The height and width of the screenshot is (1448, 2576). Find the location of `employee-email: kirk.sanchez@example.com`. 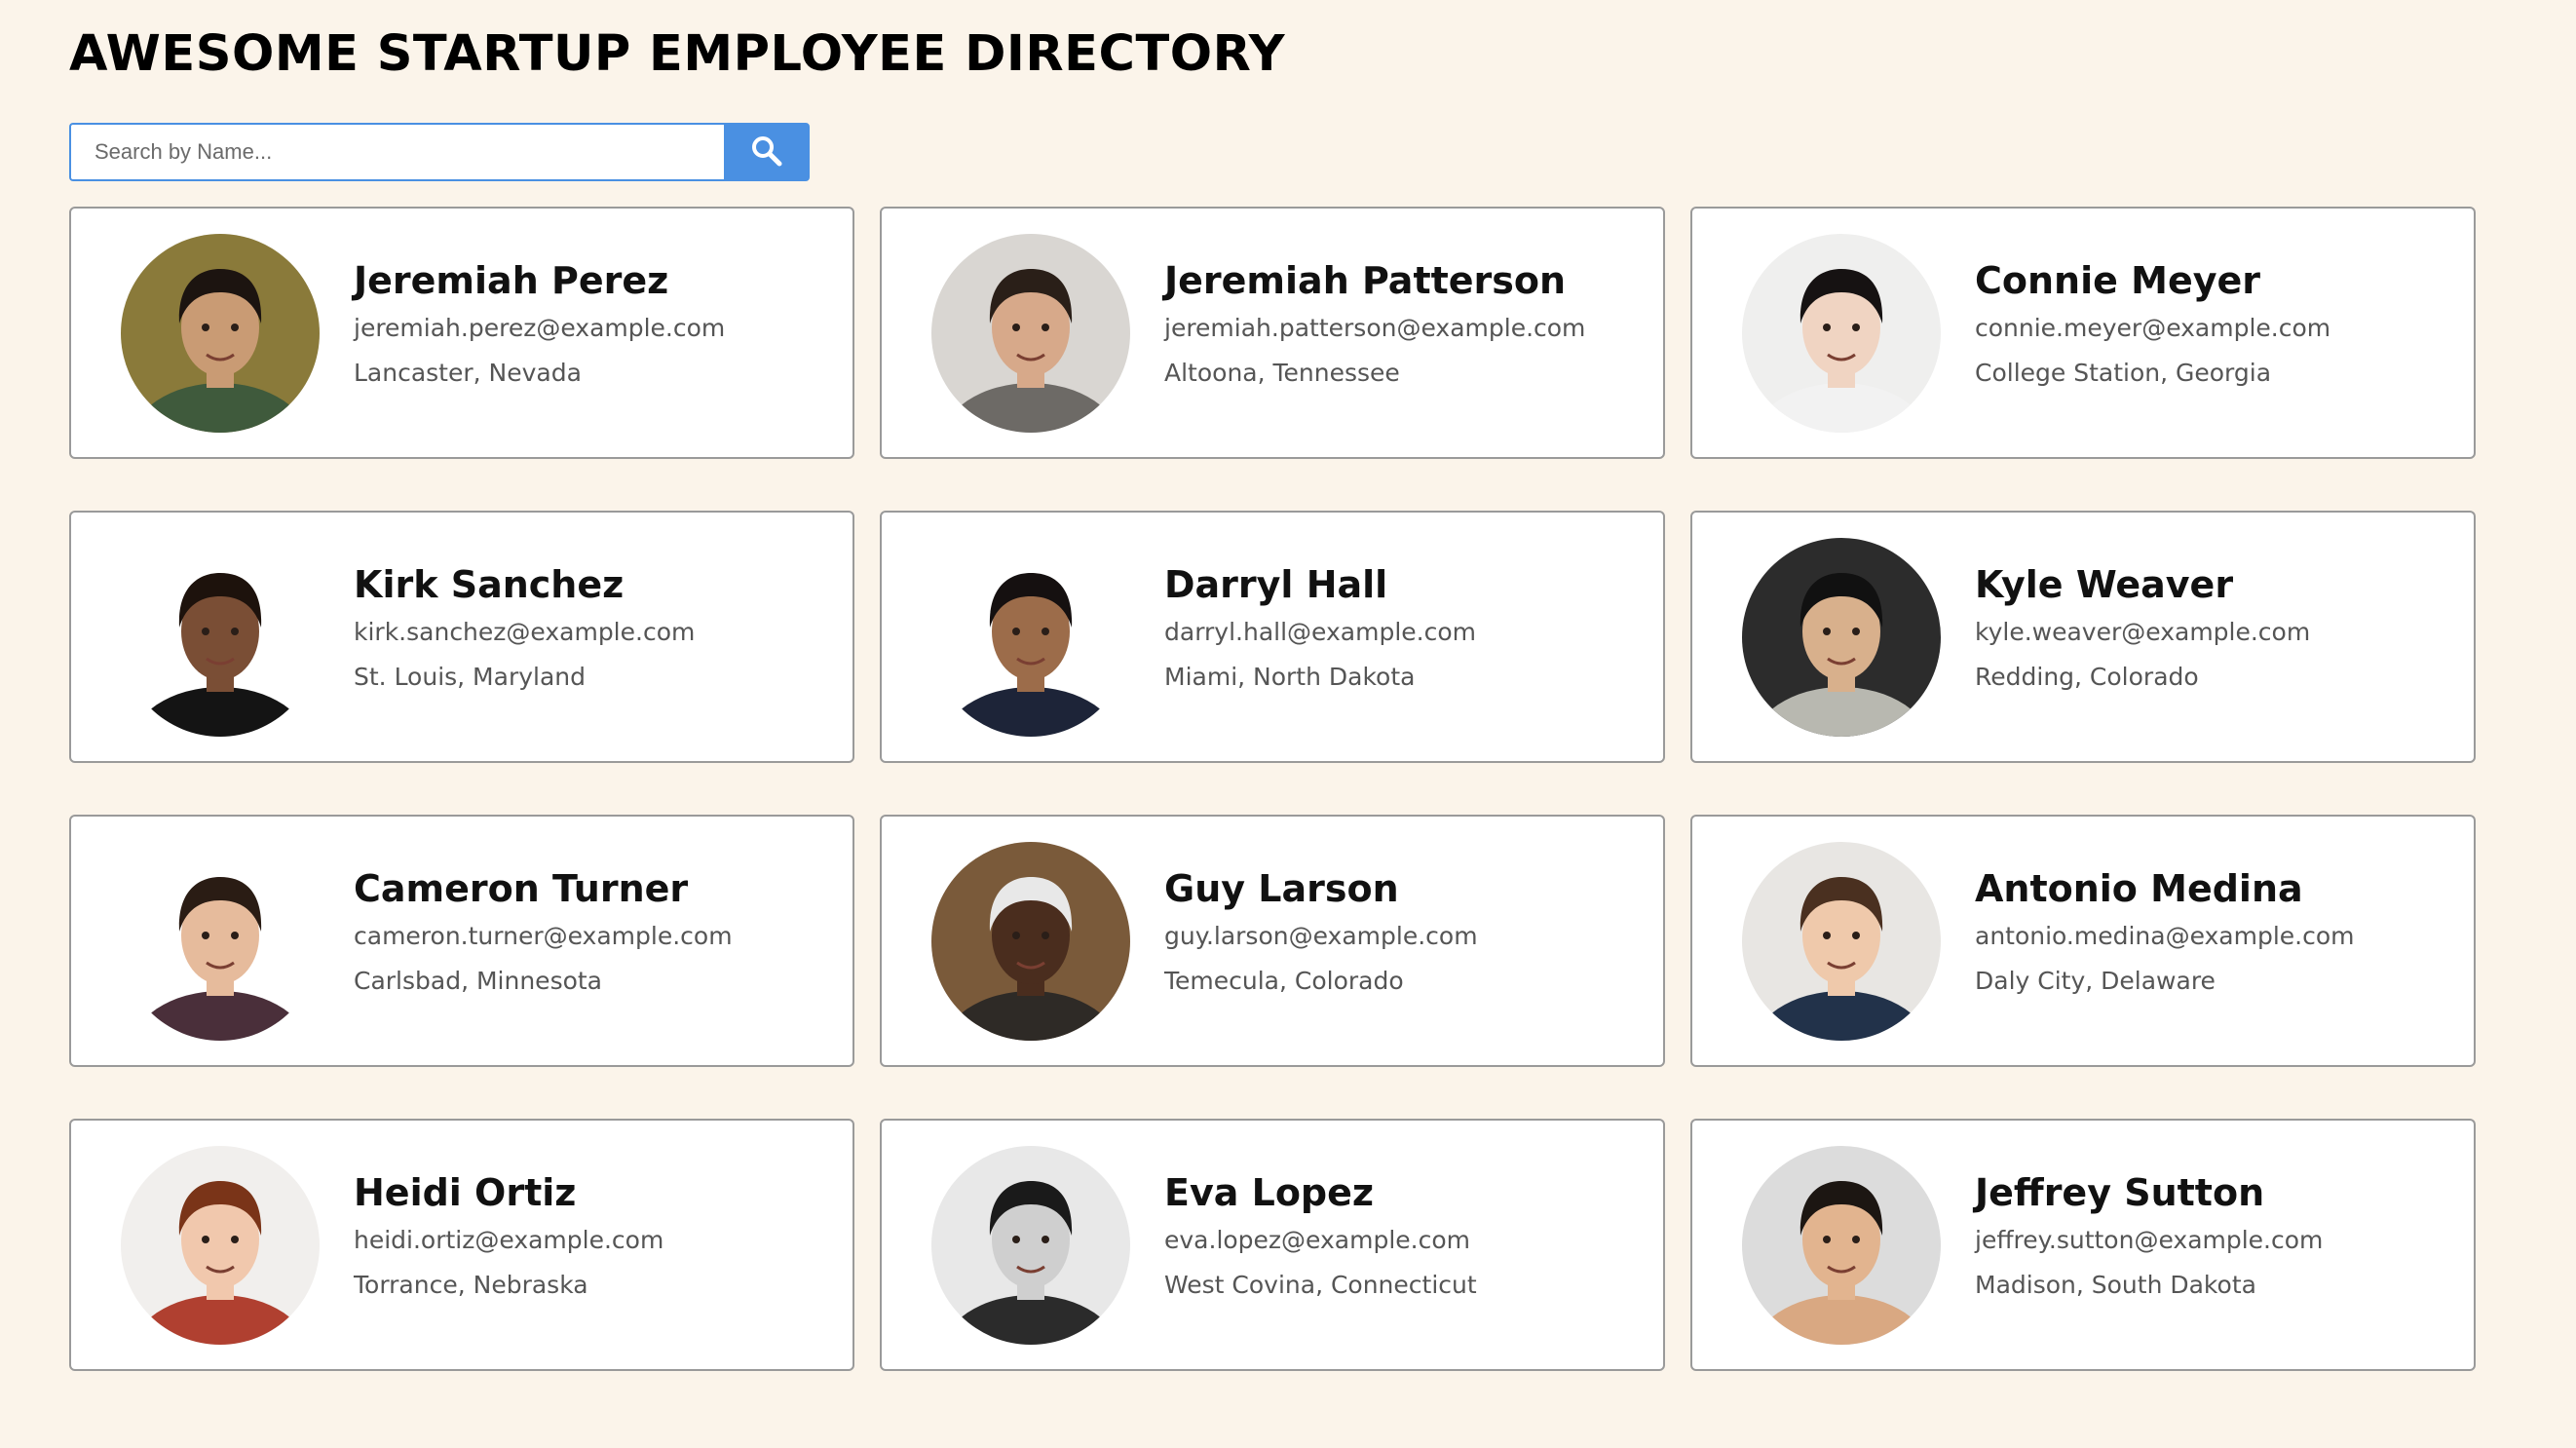

employee-email: kirk.sanchez@example.com is located at coordinates (525, 632).